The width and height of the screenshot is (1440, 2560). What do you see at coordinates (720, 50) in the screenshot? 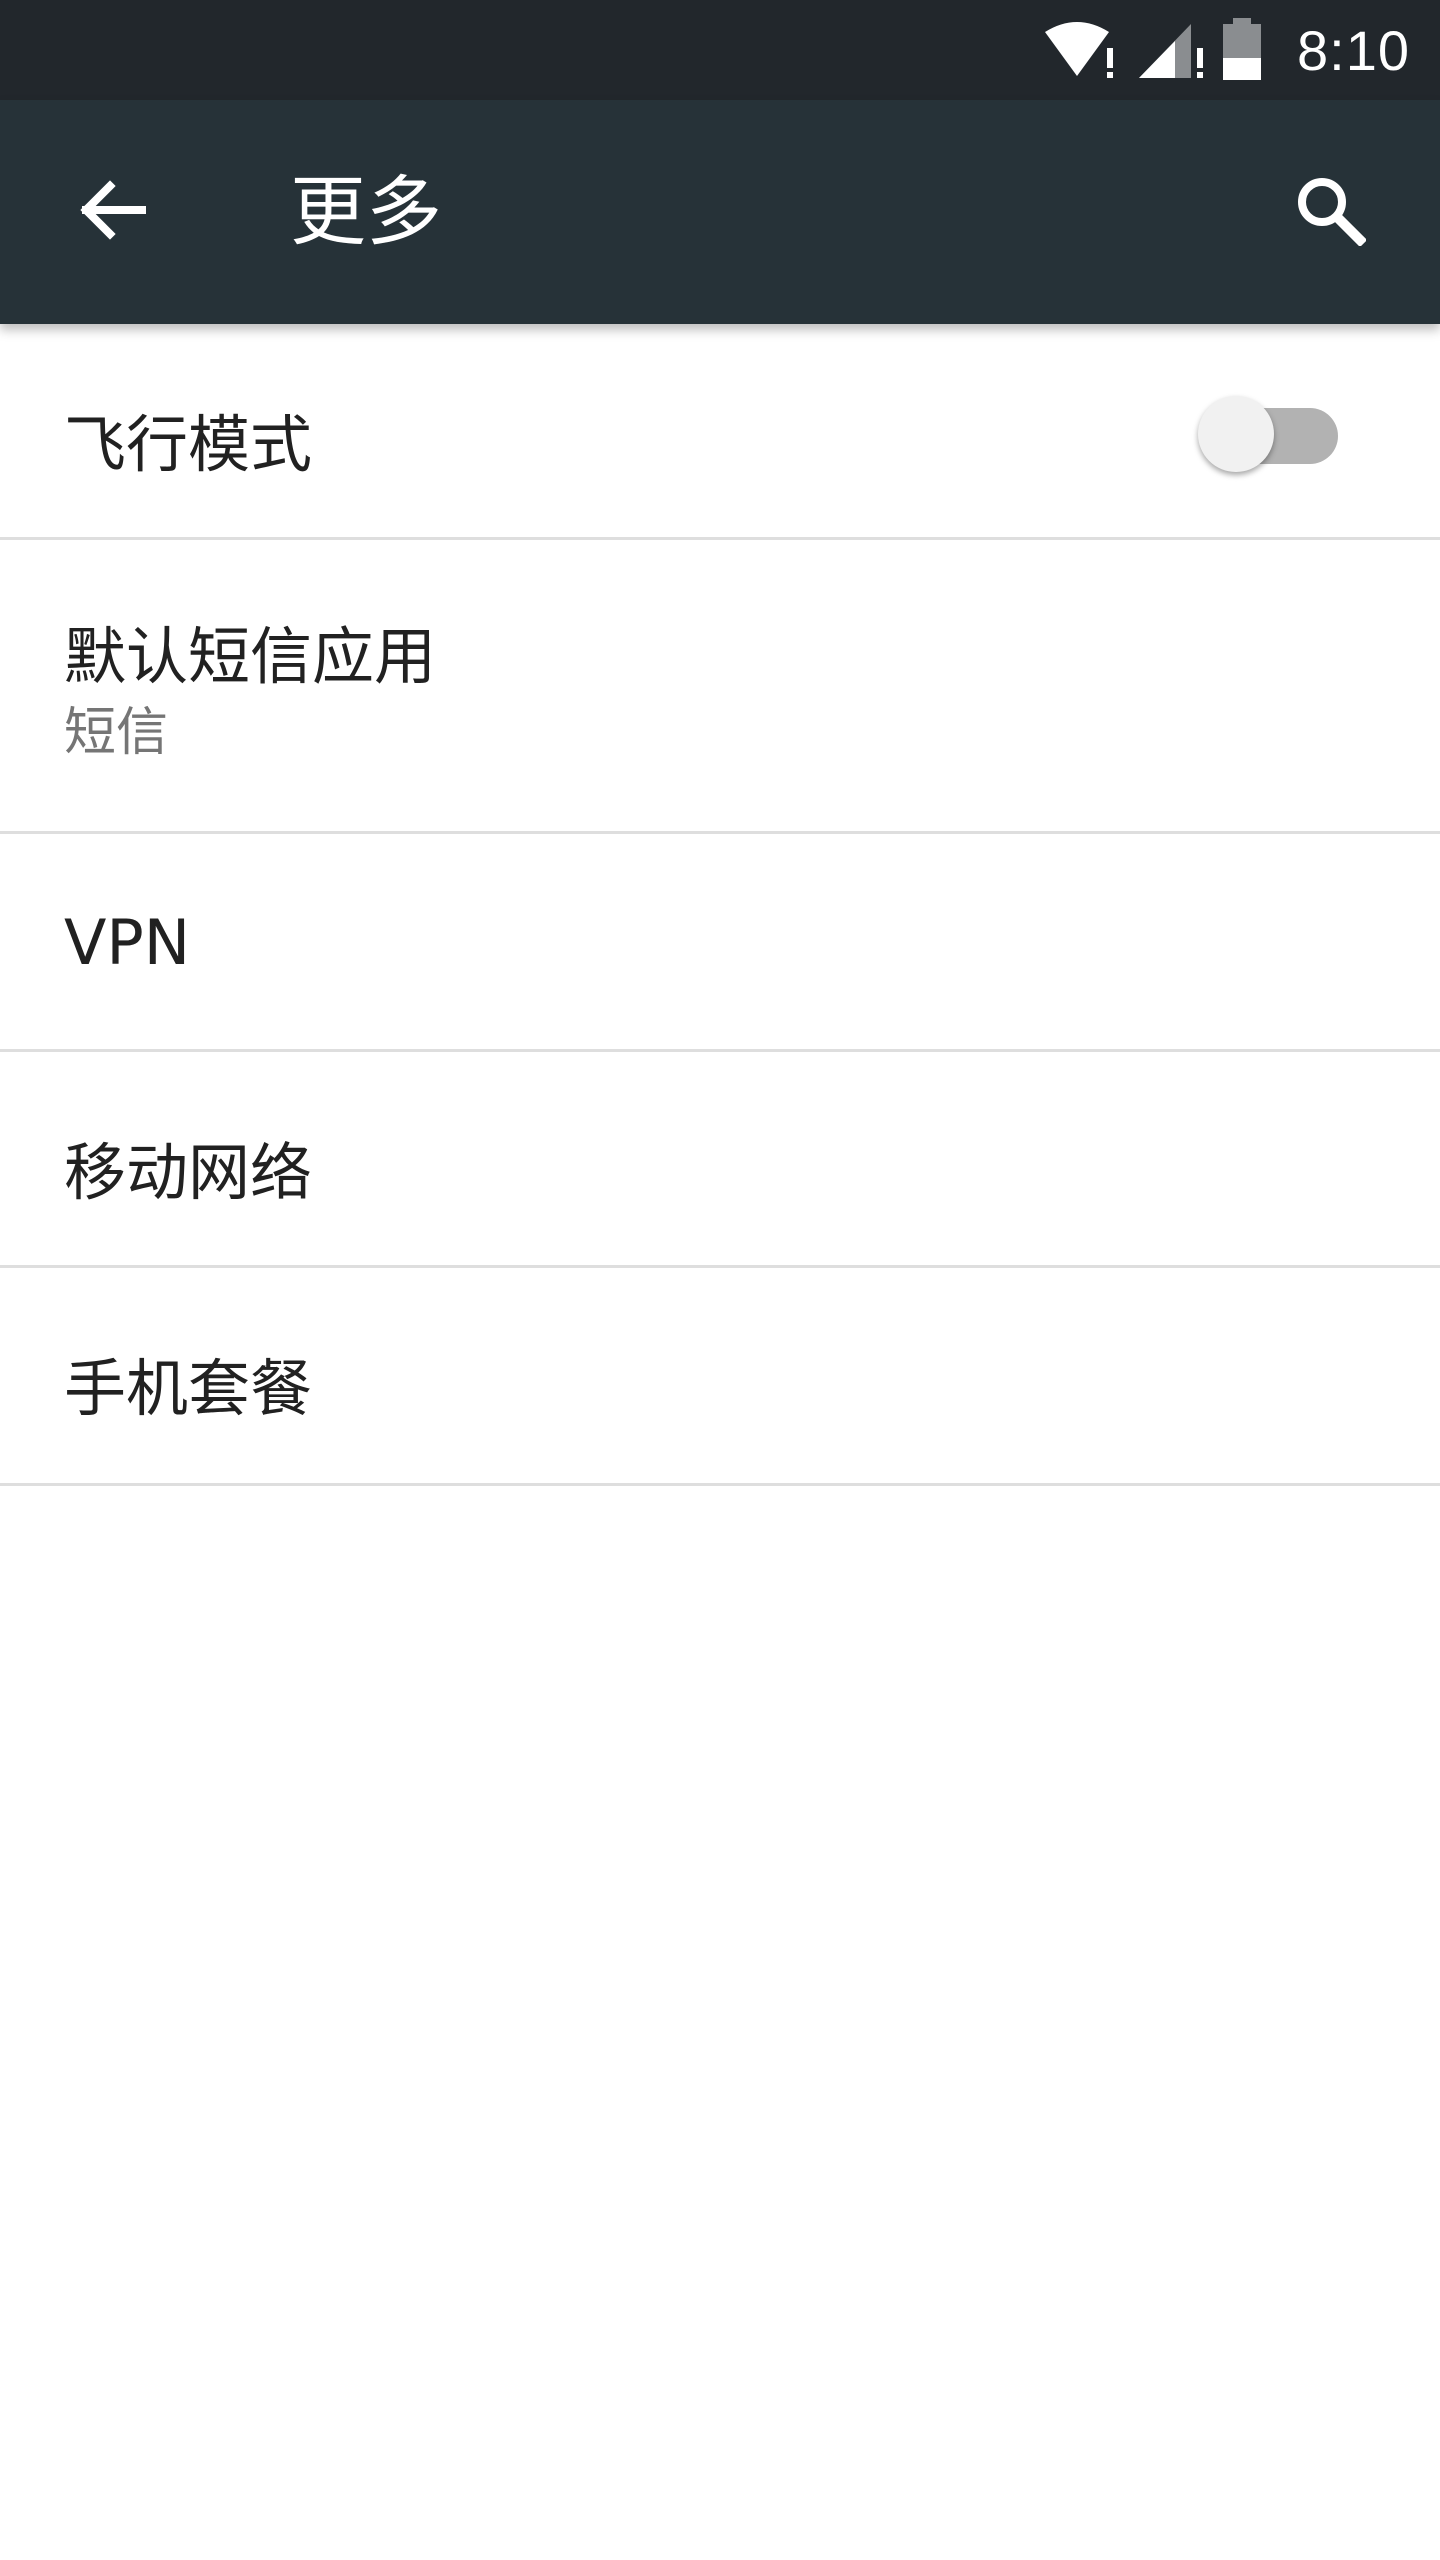
I see `status-bar: 8:10` at bounding box center [720, 50].